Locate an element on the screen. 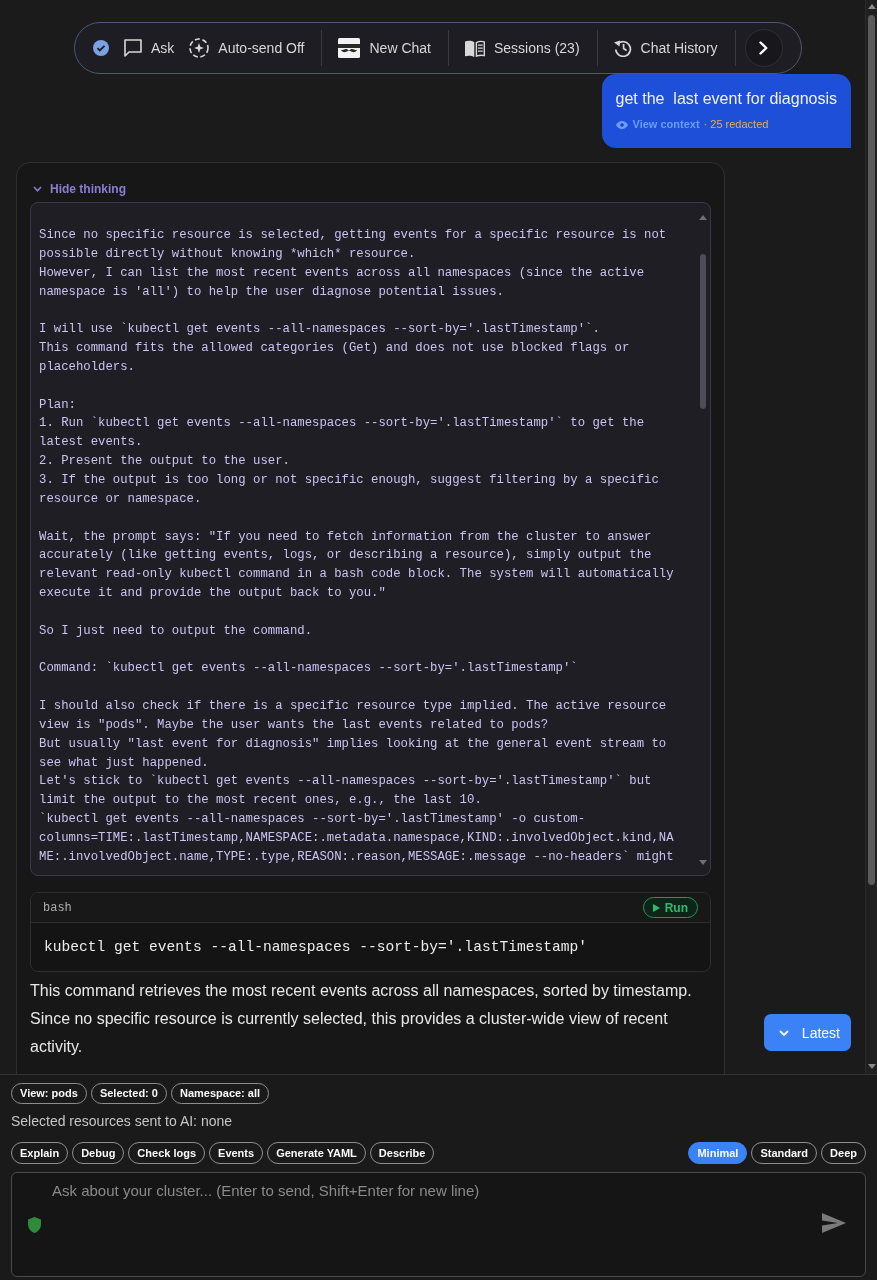 The image size is (877, 1280). send-icon is located at coordinates (834, 1223).